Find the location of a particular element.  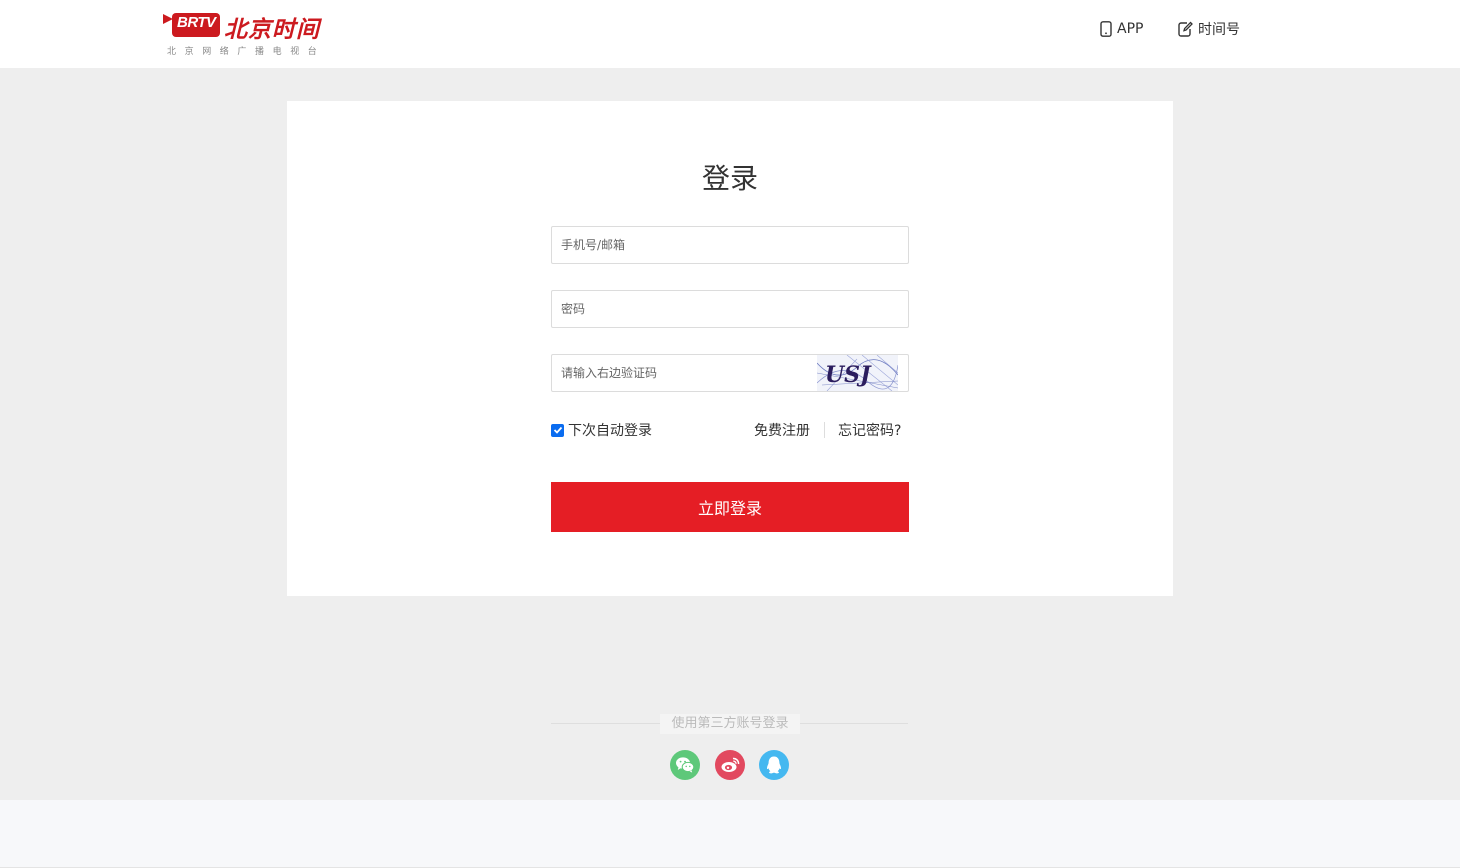

wechat-icon is located at coordinates (685, 765).